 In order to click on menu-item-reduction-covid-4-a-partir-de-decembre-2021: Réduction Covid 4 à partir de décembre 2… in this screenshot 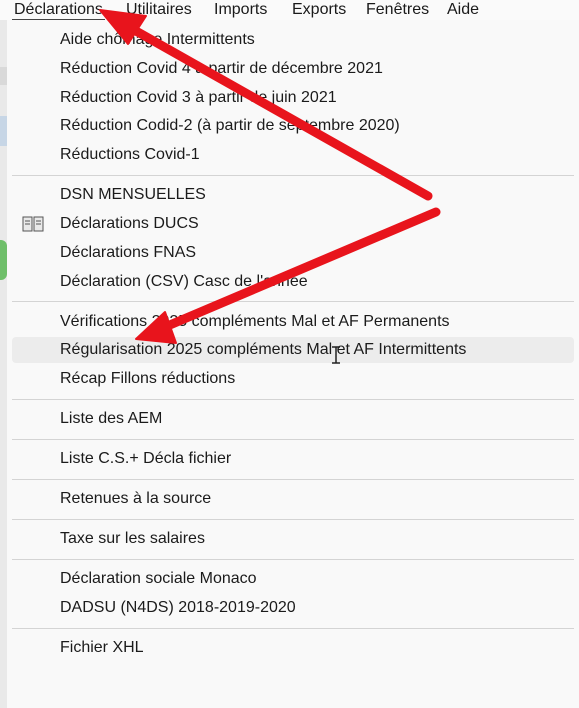, I will do `click(293, 69)`.